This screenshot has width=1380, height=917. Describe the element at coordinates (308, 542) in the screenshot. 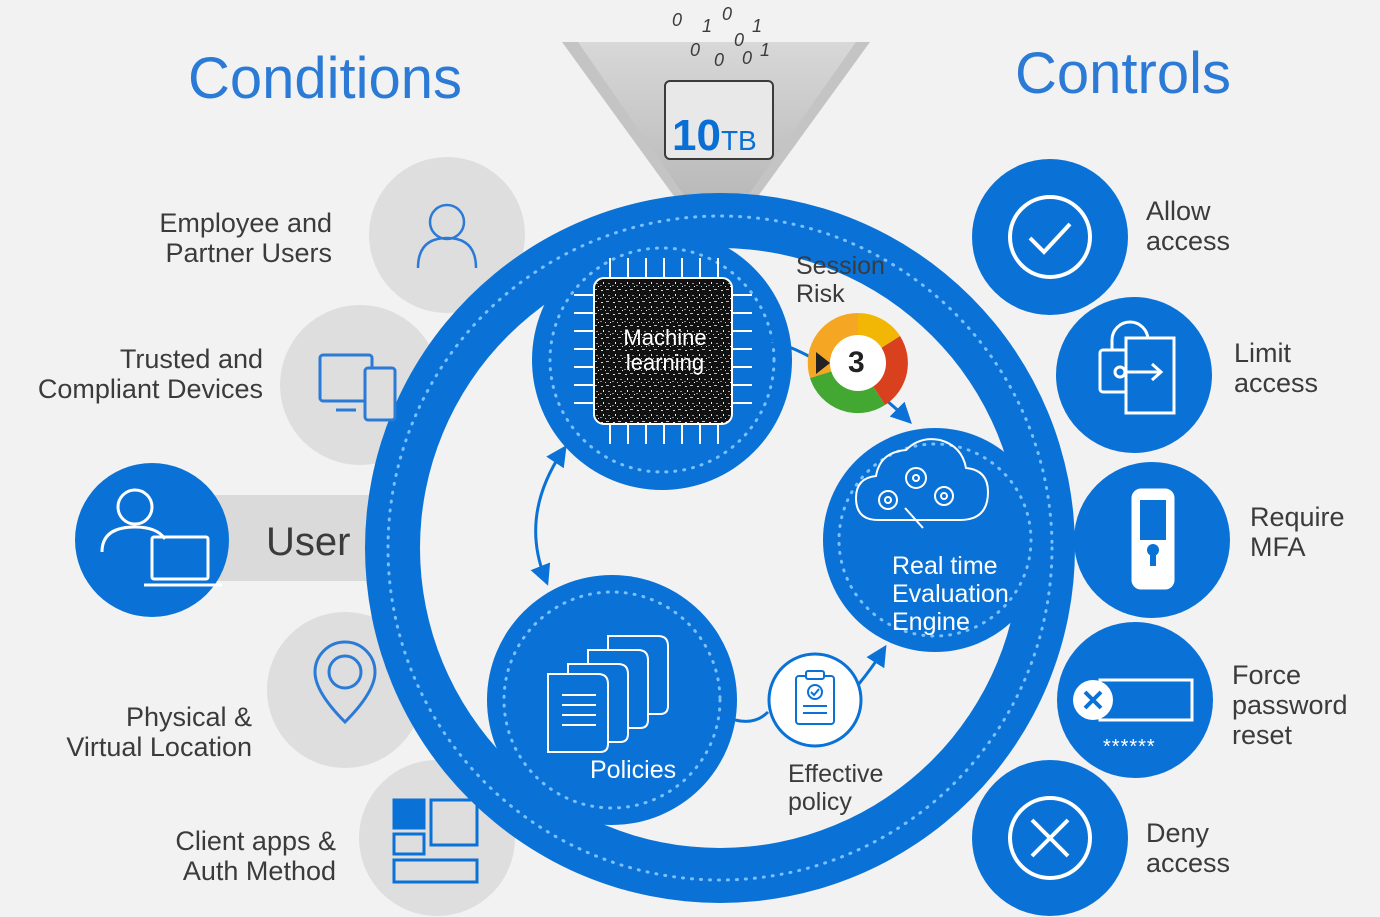

I see `user-label: User` at that location.